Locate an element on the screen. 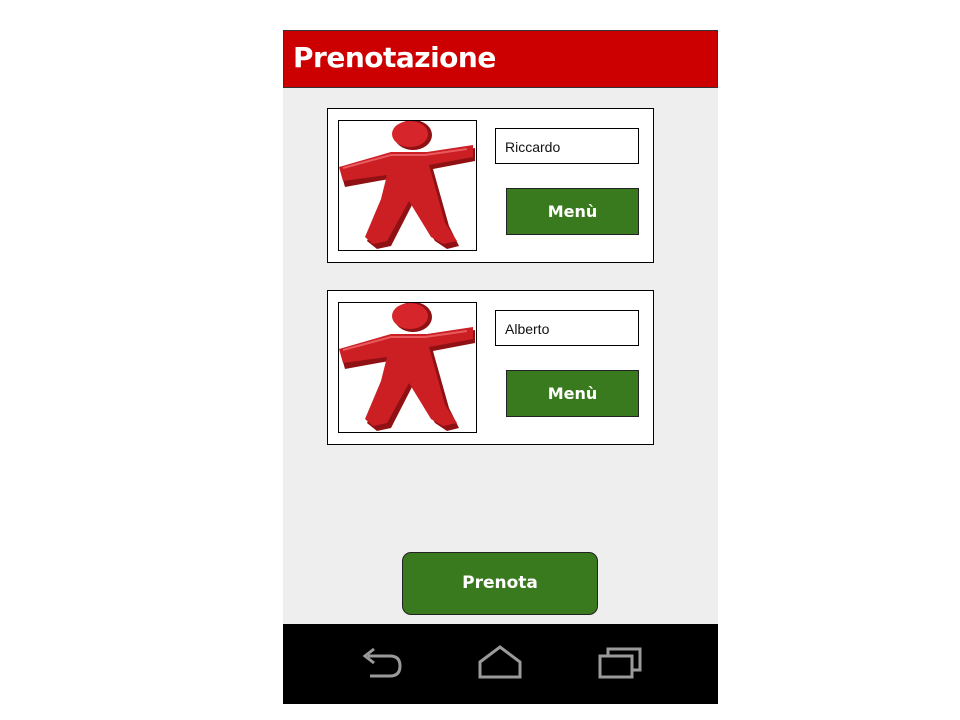 The image size is (960, 720). reservation-card: Alberto Menù is located at coordinates (490, 367).